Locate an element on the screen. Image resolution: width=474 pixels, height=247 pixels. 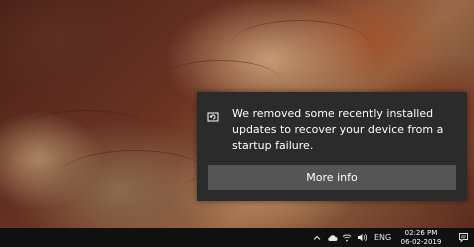
volume-icon is located at coordinates (362, 237).